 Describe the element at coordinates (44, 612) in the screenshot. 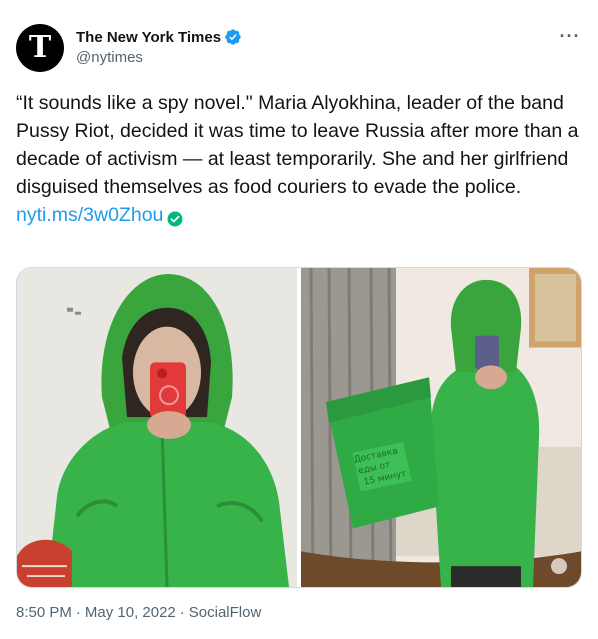

I see `tweet-time: 8:50 PM` at that location.